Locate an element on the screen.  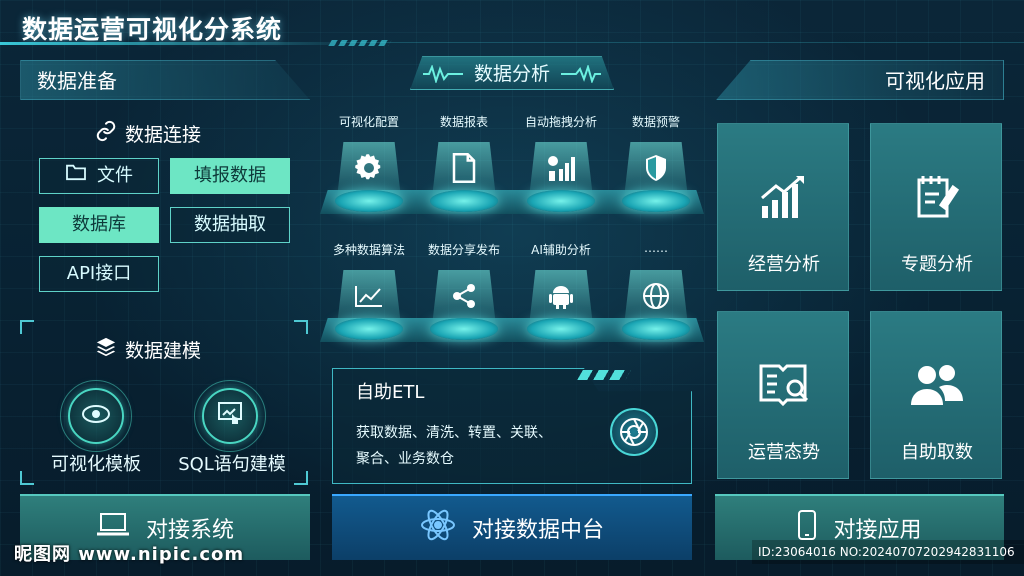
eye-icon is located at coordinates (96, 416).